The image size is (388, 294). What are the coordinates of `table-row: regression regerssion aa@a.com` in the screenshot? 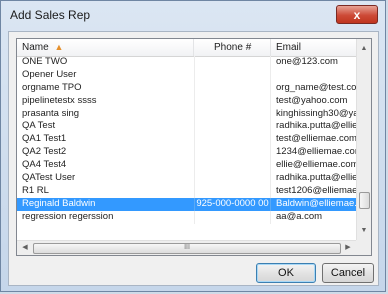 It's located at (186, 217).